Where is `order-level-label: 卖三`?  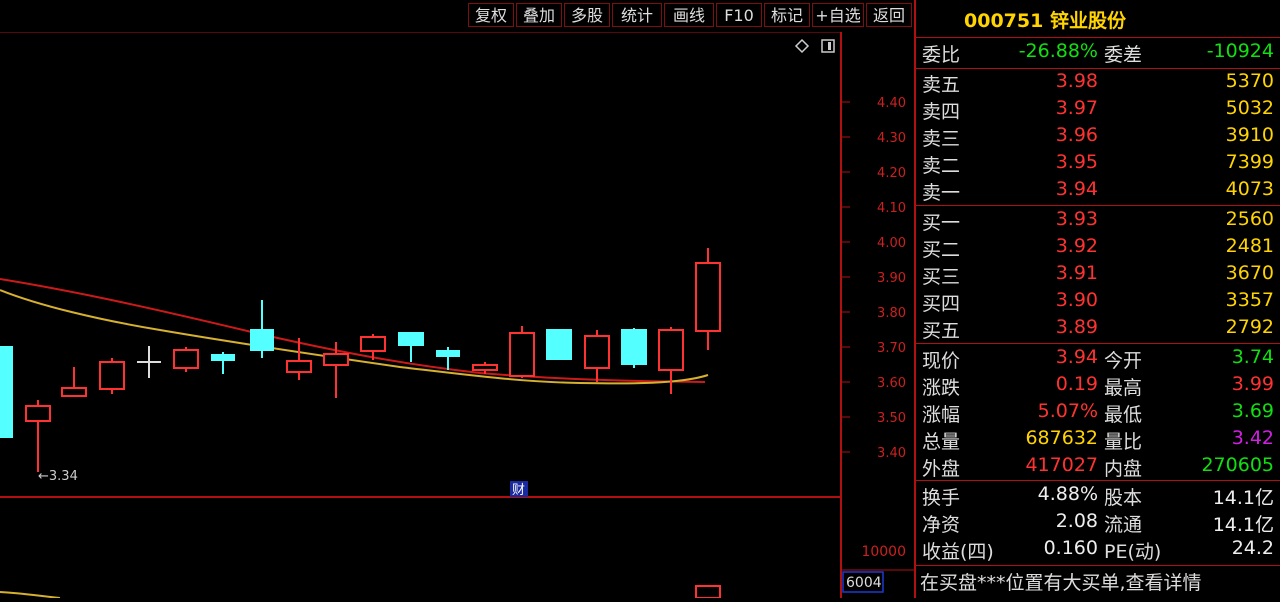 order-level-label: 卖三 is located at coordinates (941, 139).